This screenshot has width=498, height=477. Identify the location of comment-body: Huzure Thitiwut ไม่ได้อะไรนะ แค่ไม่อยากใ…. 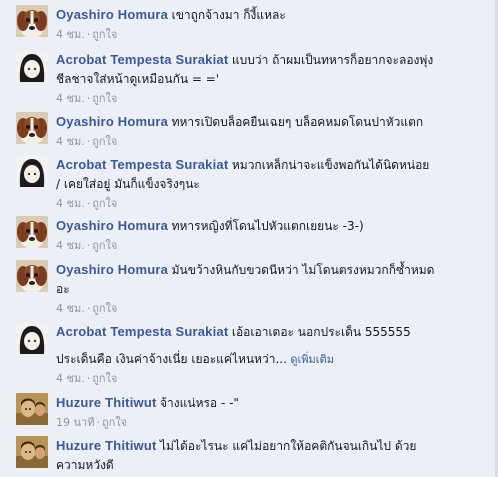
(271, 455).